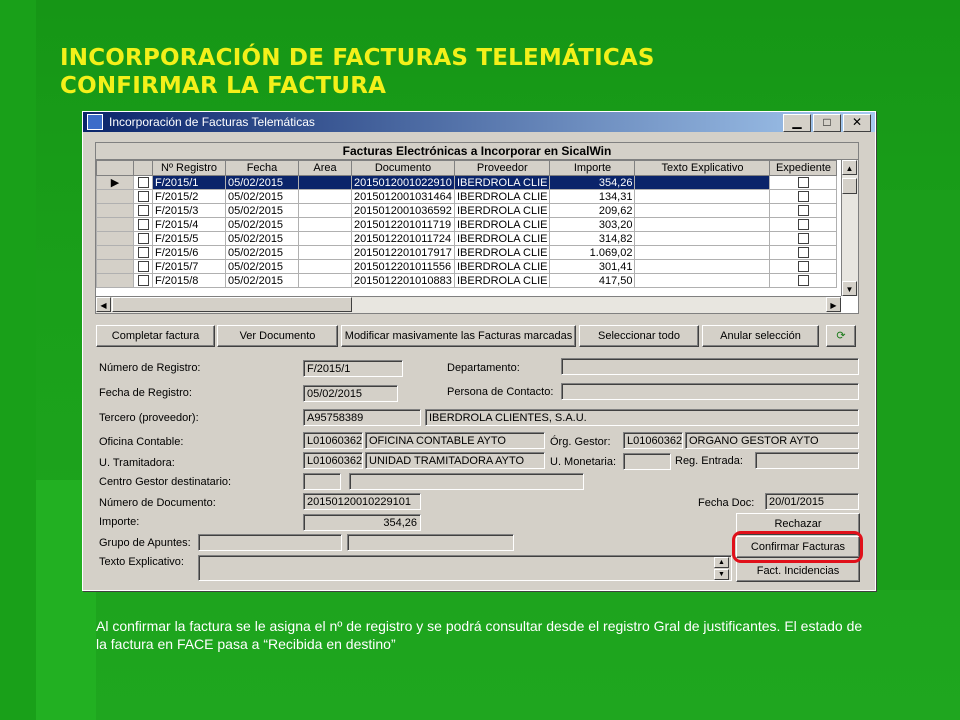 Image resolution: width=960 pixels, height=720 pixels. Describe the element at coordinates (403, 280) in the screenshot. I see `cell-doc: 2015012201010883` at that location.